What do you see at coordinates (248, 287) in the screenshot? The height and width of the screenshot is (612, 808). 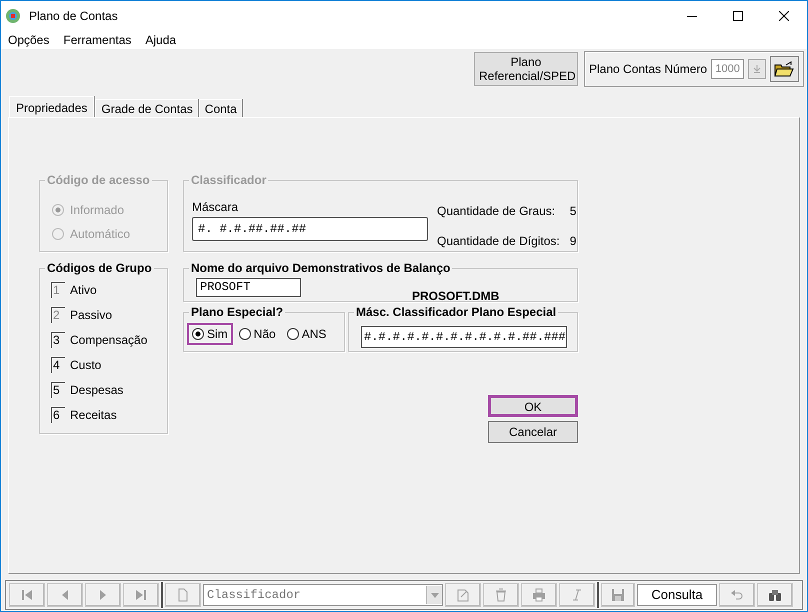 I see `filename-field: PROSOFT` at bounding box center [248, 287].